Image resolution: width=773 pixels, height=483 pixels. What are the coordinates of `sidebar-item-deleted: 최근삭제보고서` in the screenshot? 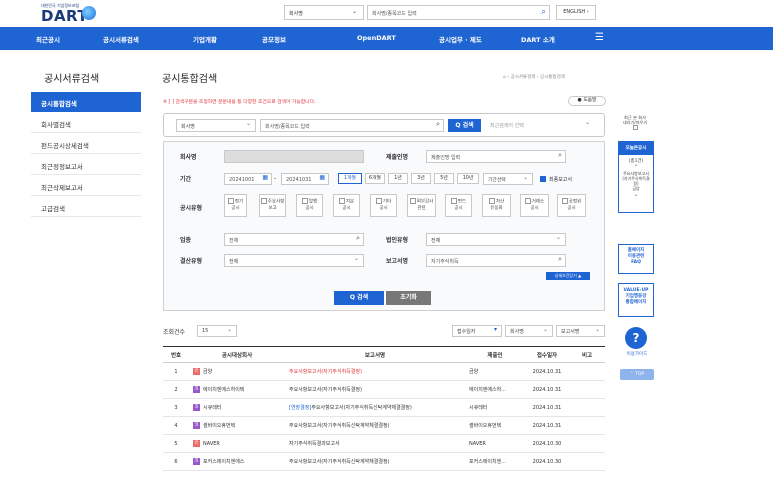 It's located at (86, 186).